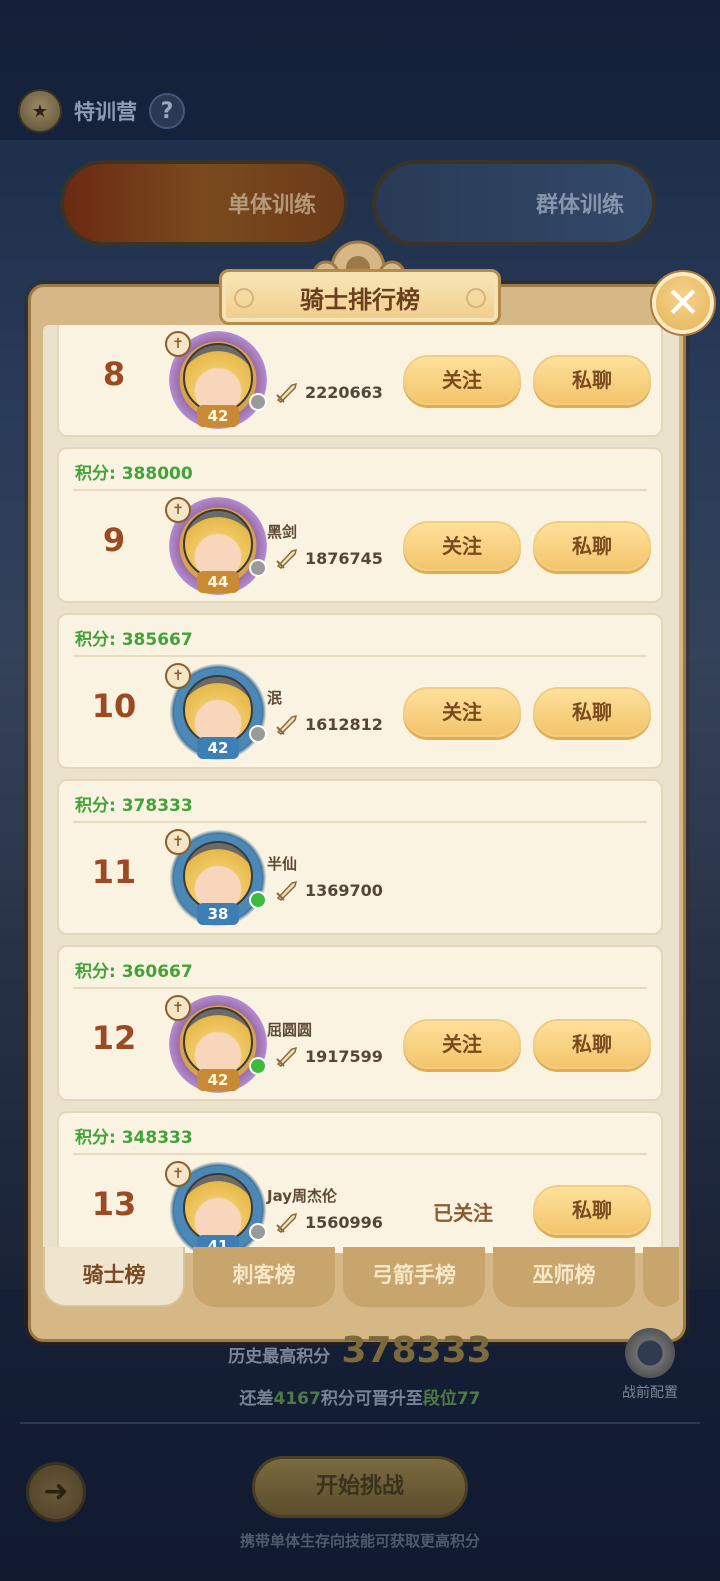 The image size is (720, 1581). What do you see at coordinates (218, 914) in the screenshot?
I see `level-badge: 38` at bounding box center [218, 914].